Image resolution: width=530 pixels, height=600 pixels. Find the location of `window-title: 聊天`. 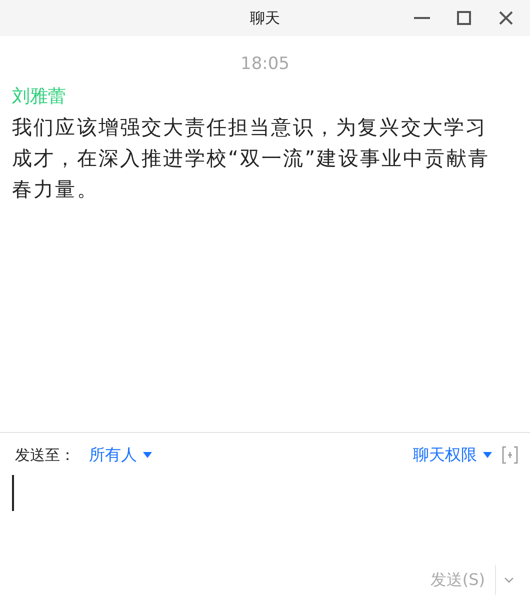

window-title: 聊天 is located at coordinates (265, 18).